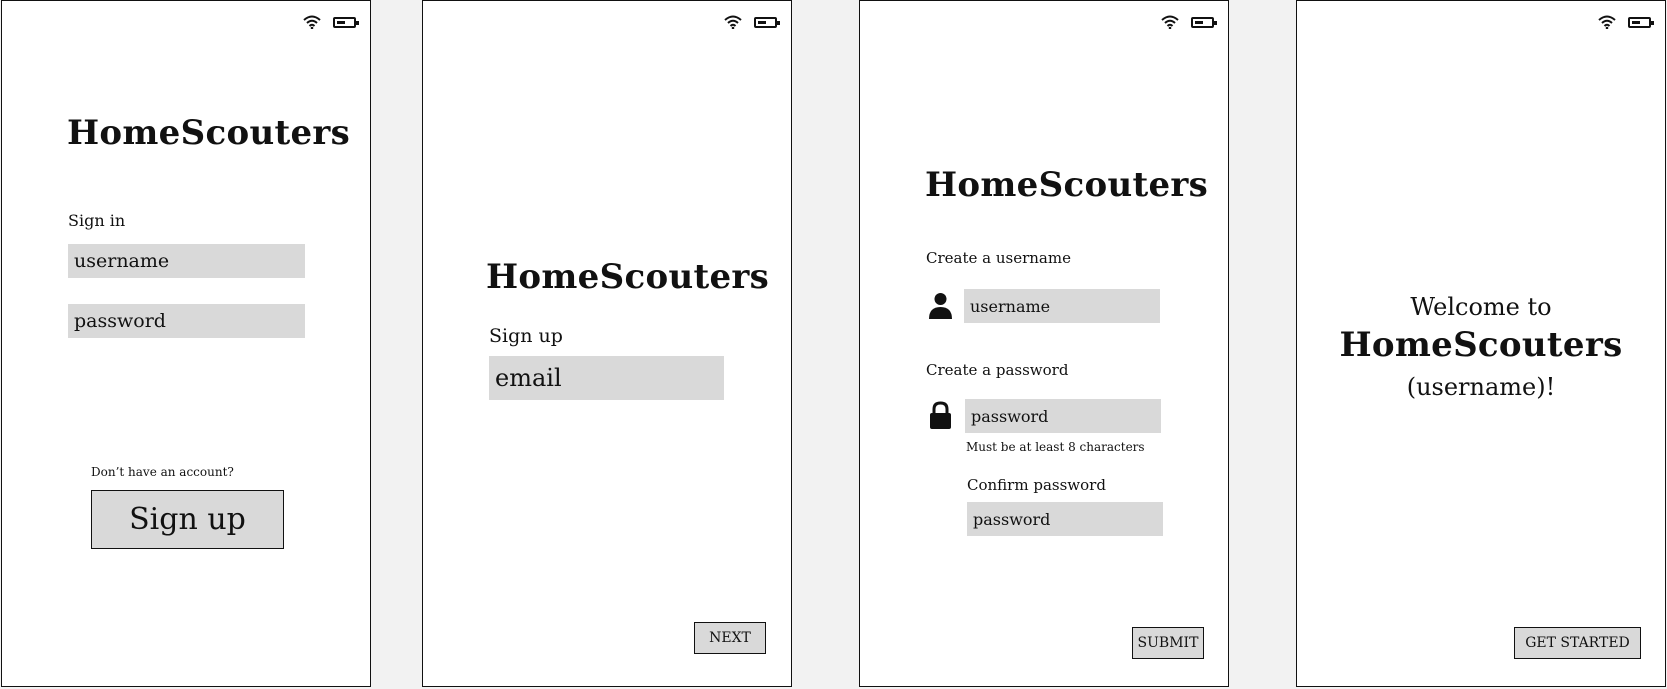 The width and height of the screenshot is (1667, 689). I want to click on user-icon, so click(940, 306).